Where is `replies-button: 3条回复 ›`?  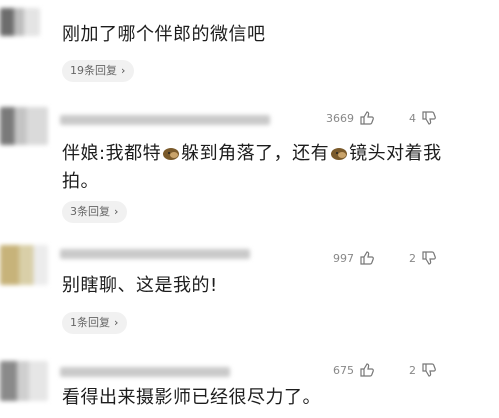 replies-button: 3条回复 › is located at coordinates (95, 212).